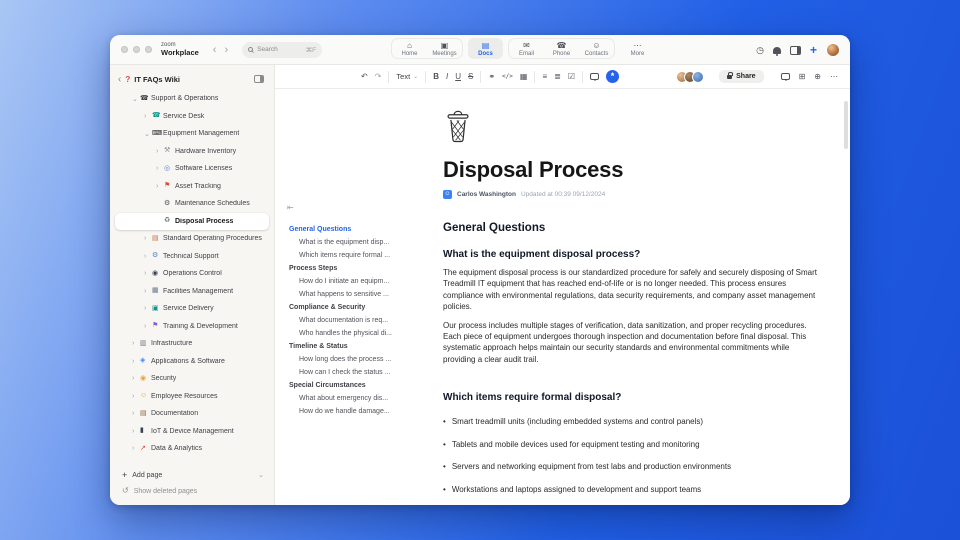 This screenshot has height=540, width=960. I want to click on toc-item-compliance-security: Compliance & Security, so click(360, 307).